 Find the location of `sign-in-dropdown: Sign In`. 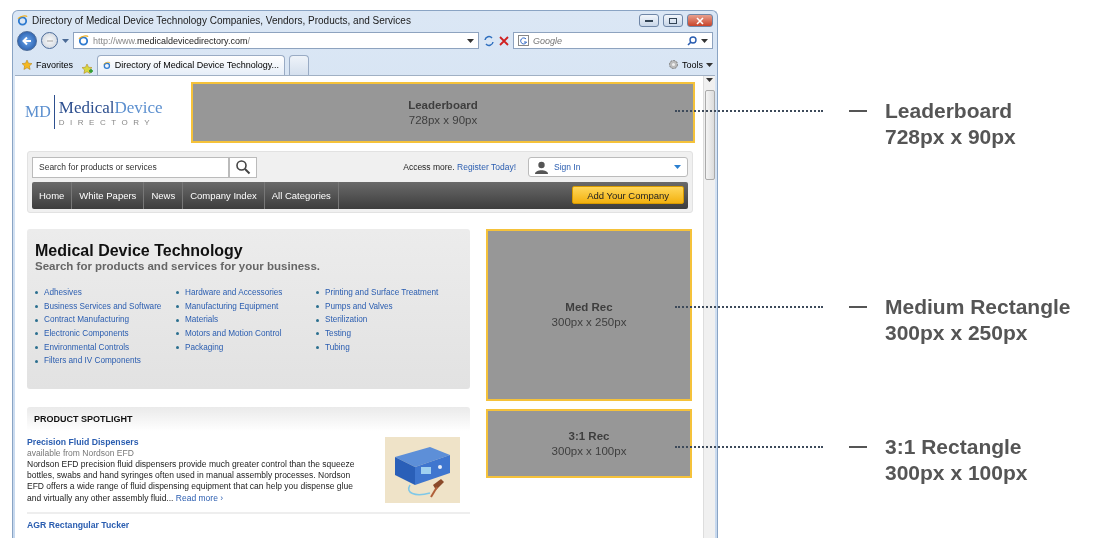

sign-in-dropdown: Sign In is located at coordinates (608, 167).